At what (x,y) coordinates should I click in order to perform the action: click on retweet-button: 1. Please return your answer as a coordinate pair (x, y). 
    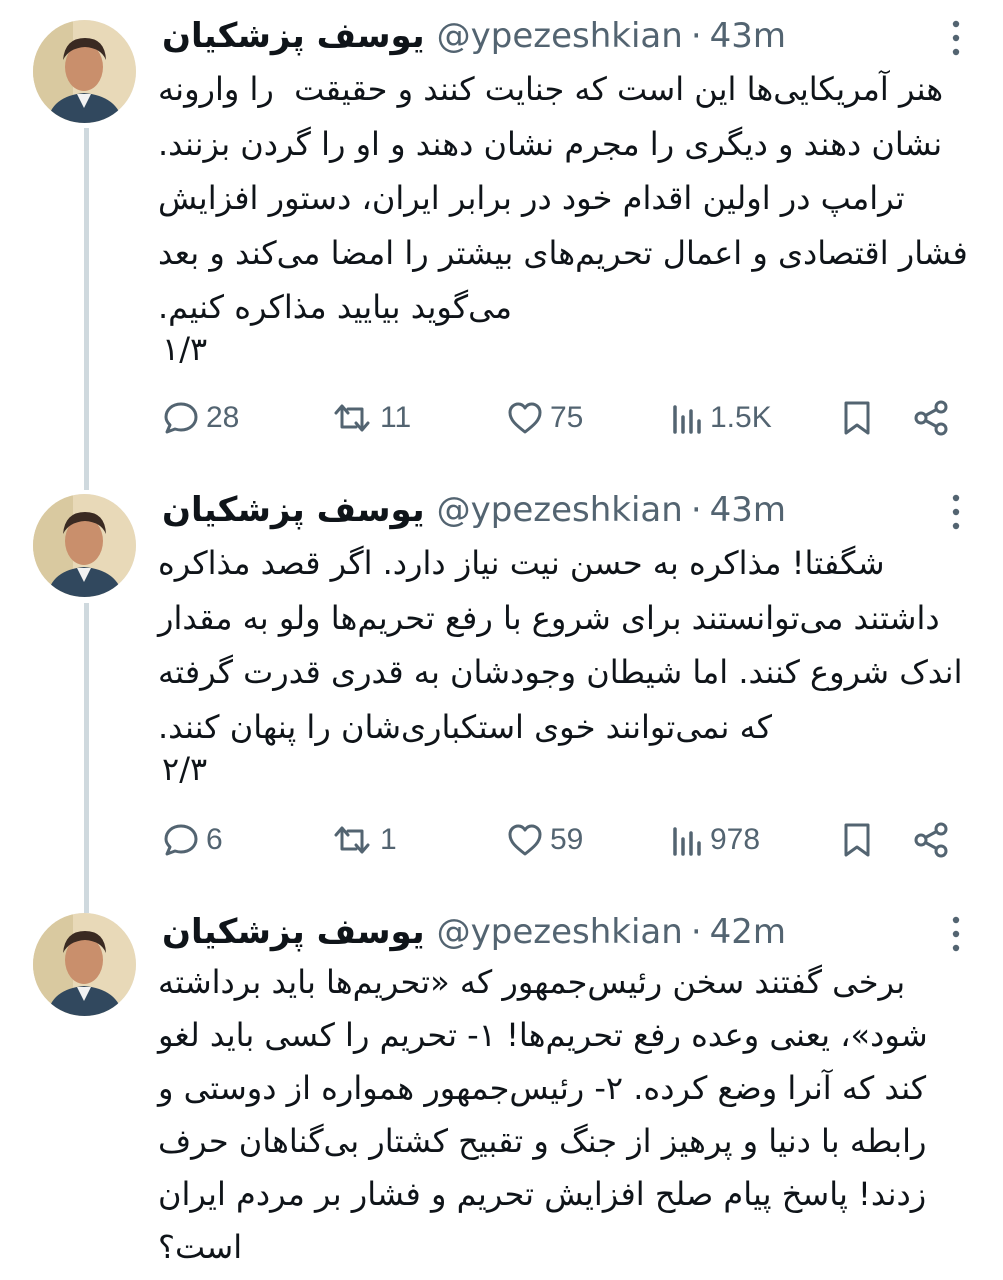
    Looking at the image, I should click on (363, 840).